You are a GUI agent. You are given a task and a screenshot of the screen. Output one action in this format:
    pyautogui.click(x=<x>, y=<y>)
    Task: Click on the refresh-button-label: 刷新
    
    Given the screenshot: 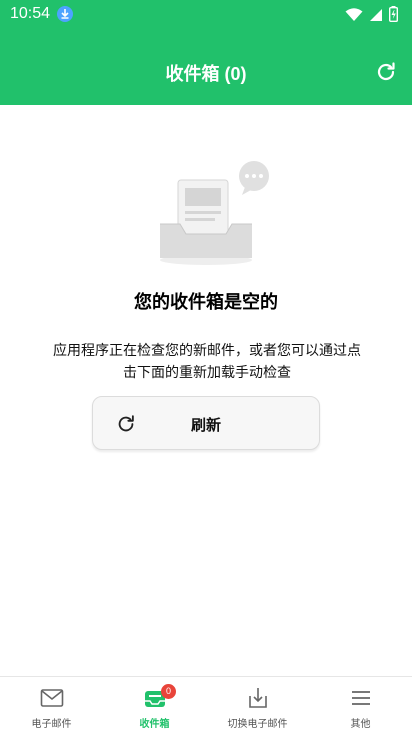 What is the action you would take?
    pyautogui.click(x=205, y=425)
    